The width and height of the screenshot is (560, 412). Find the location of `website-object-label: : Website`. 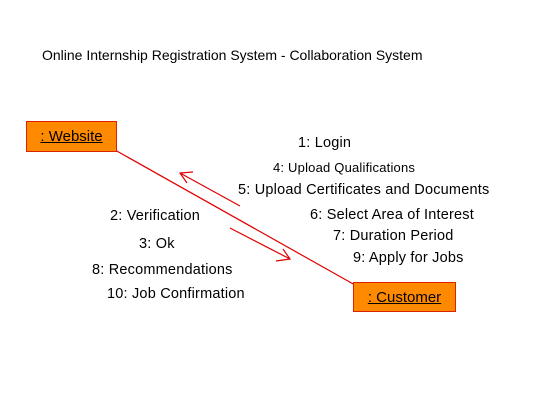

website-object-label: : Website is located at coordinates (71, 136).